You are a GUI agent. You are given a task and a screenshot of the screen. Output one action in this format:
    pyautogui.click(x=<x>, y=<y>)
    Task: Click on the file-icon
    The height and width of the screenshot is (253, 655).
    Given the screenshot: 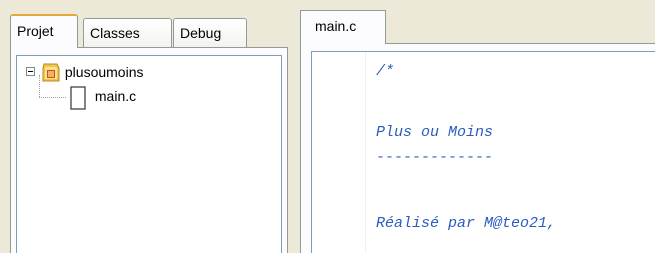 What is the action you would take?
    pyautogui.click(x=78, y=98)
    